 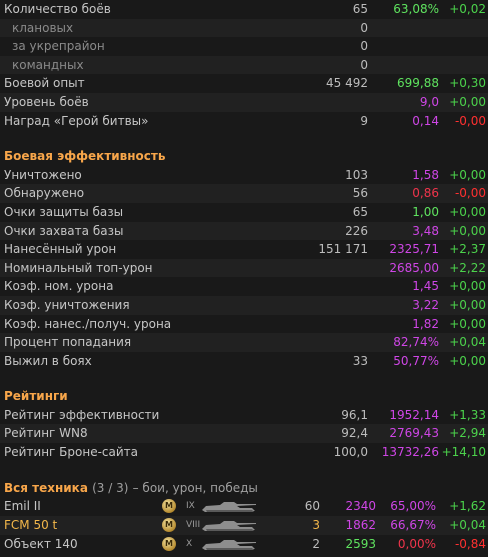 I want to click on stat-row: Рейтинг эффективности 96,1 1952,14 +1,33, so click(x=244, y=415).